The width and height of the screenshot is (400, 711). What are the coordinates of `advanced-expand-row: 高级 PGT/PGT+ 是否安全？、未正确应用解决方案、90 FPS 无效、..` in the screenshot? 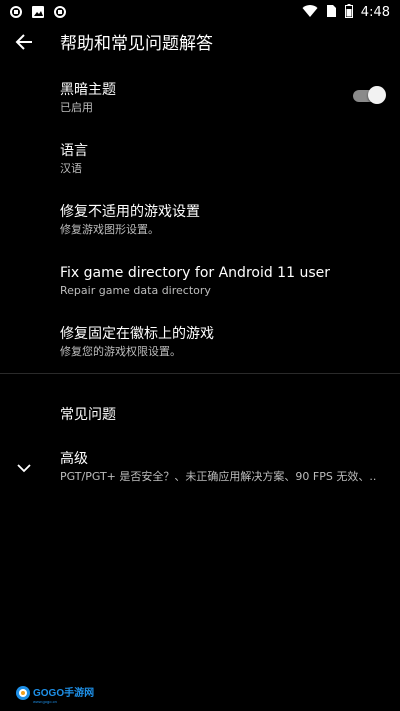 It's located at (200, 470).